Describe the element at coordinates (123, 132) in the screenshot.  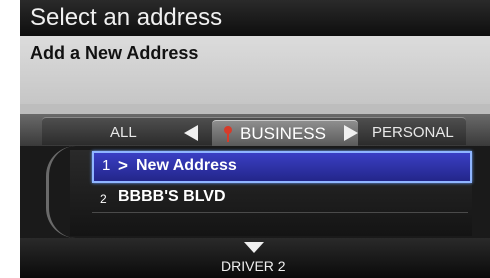
I see `tab-all: ALL` at that location.